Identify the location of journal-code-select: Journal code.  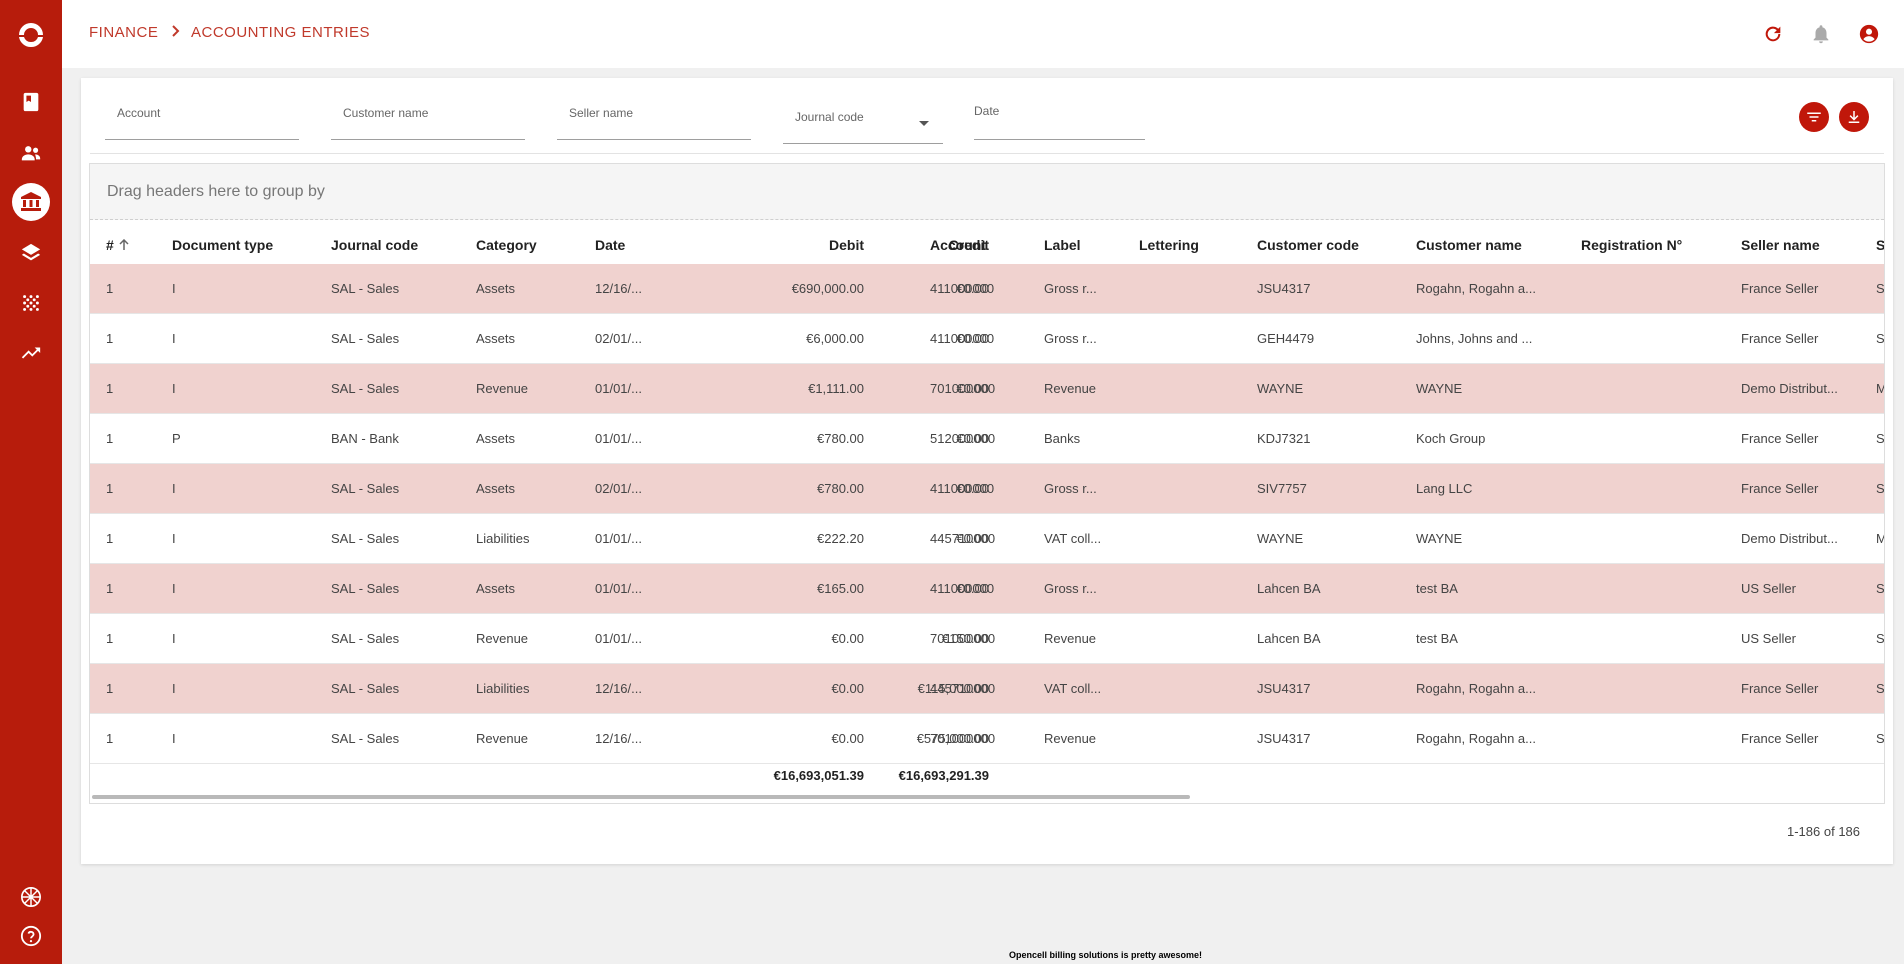
(863, 122).